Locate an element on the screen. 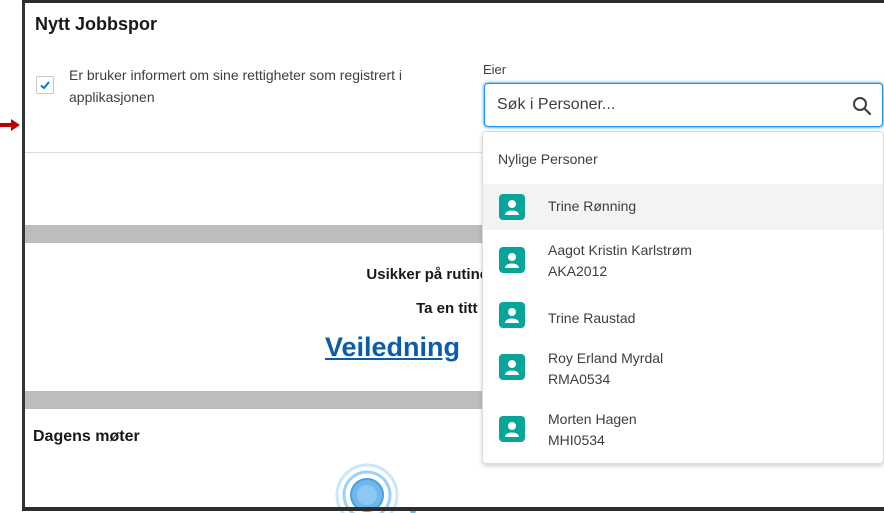  consent-checkbox is located at coordinates (45, 85).